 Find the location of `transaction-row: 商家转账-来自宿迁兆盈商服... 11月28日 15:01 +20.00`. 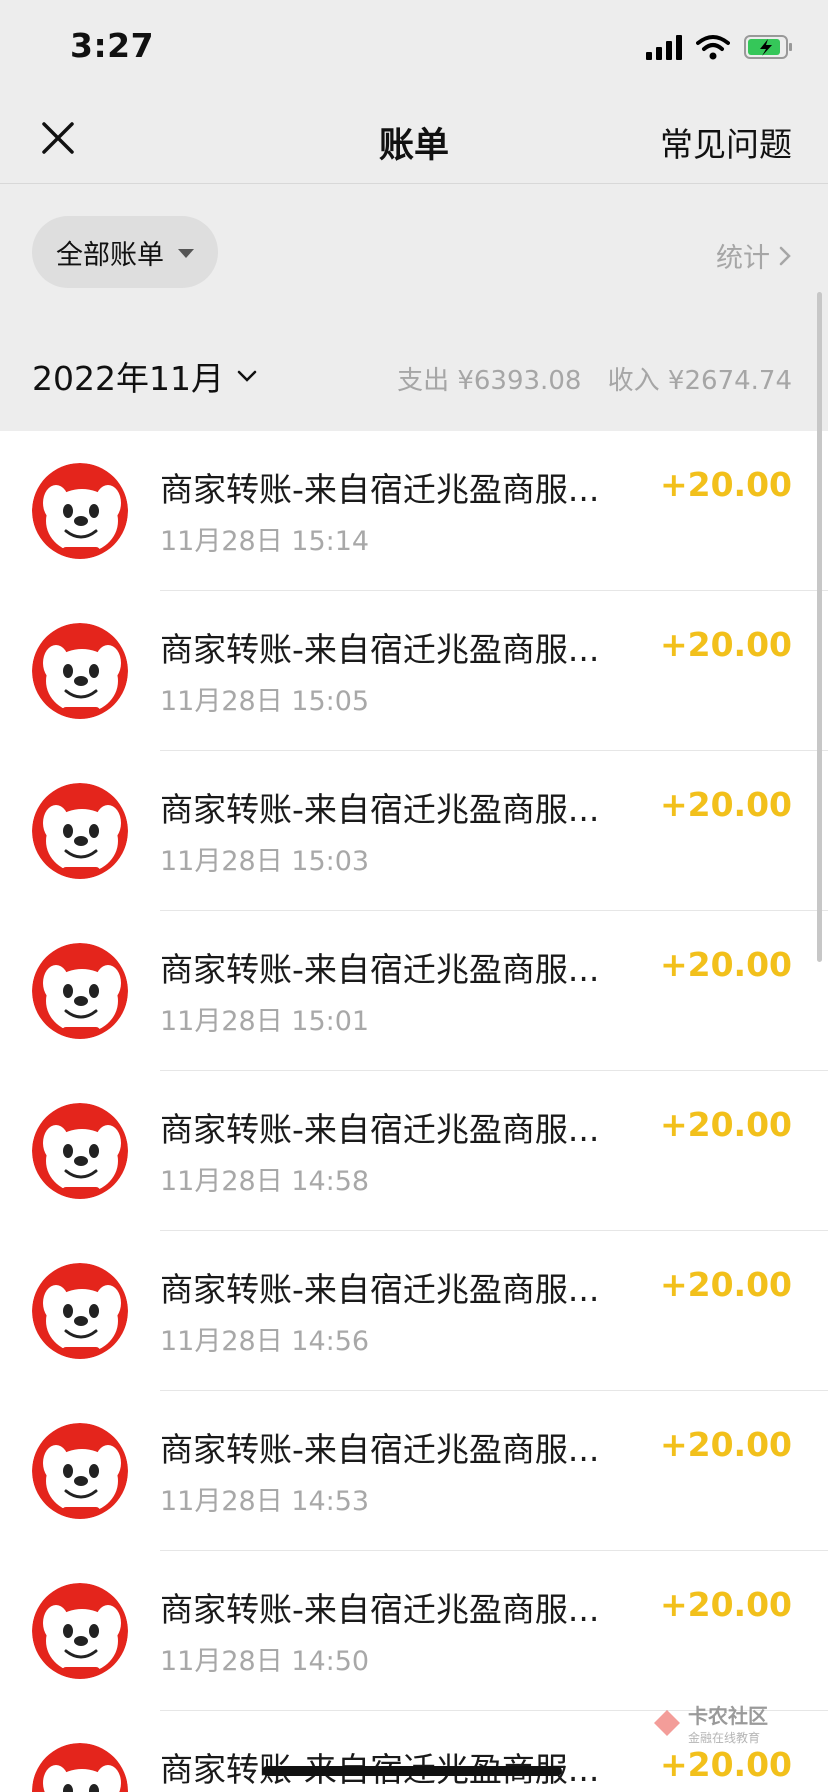

transaction-row: 商家转账-来自宿迁兆盈商服... 11月28日 15:01 +20.00 is located at coordinates (414, 991).